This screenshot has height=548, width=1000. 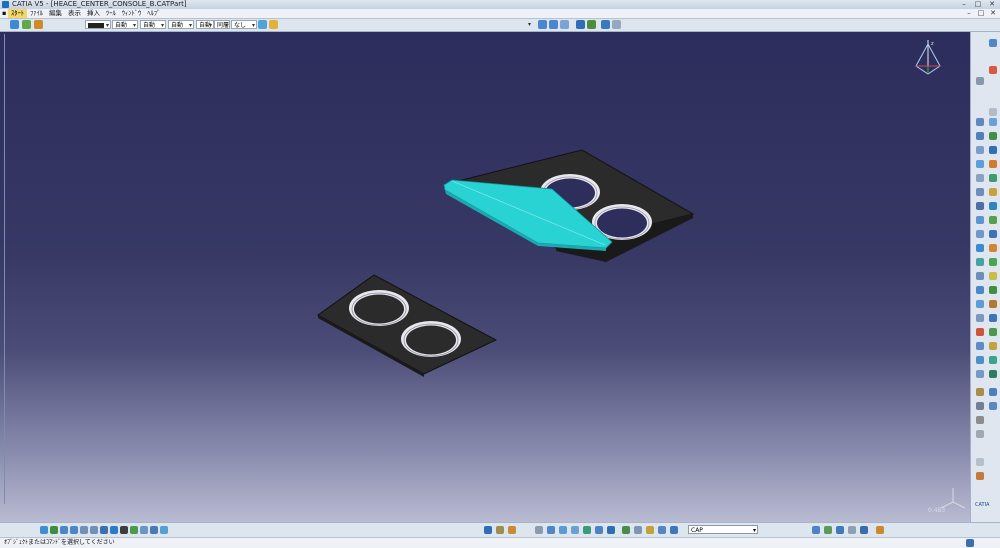 What do you see at coordinates (611, 530) in the screenshot?
I see `analysis-bottom-icon` at bounding box center [611, 530].